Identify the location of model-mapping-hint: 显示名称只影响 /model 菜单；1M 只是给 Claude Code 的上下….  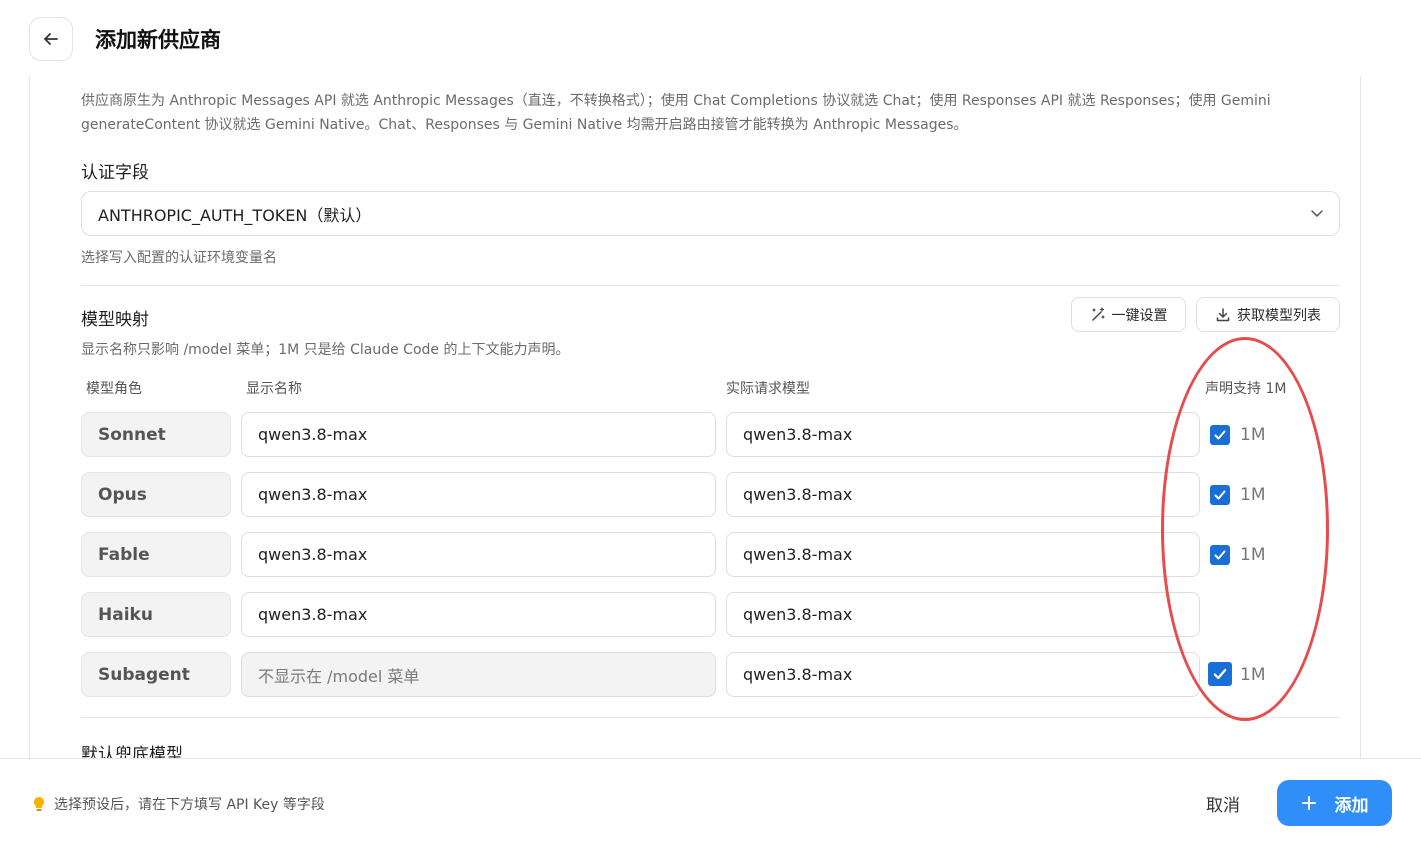
(325, 350).